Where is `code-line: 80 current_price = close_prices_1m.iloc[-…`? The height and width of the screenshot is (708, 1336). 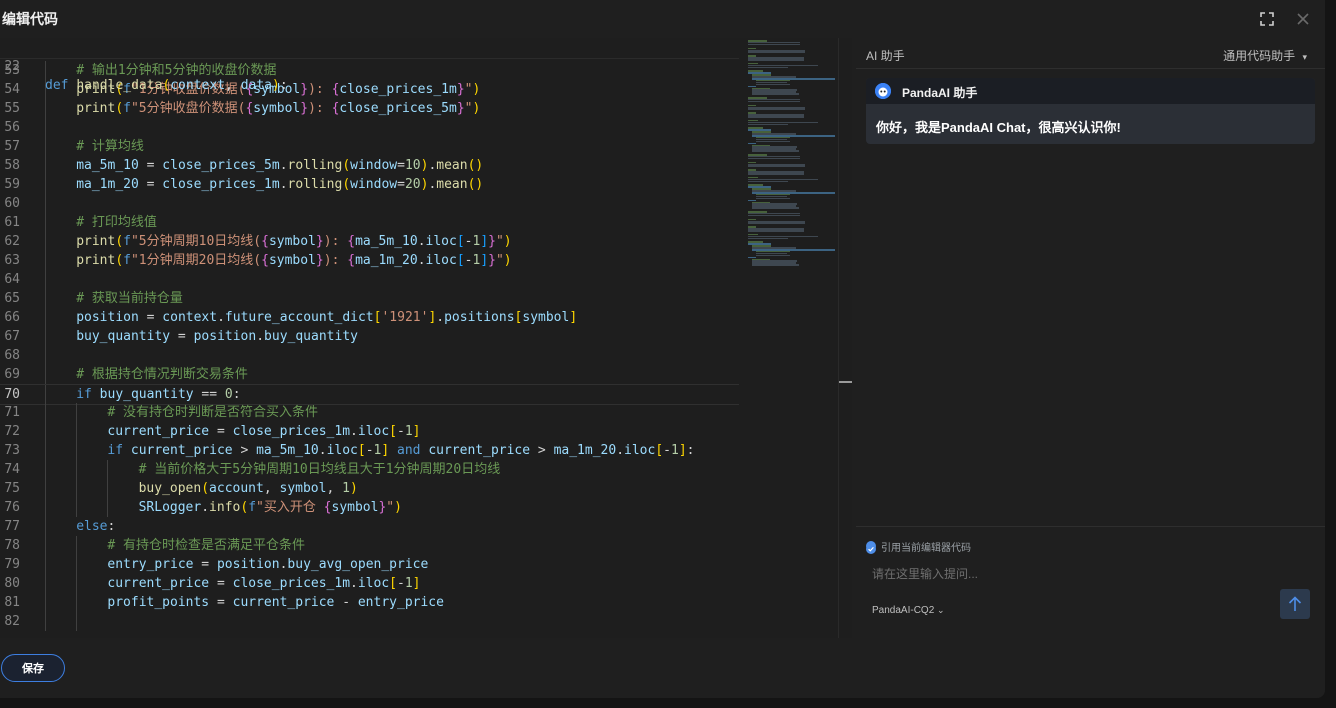
code-line: 80 current_price = close_prices_1m.iloc[-… is located at coordinates (369, 583).